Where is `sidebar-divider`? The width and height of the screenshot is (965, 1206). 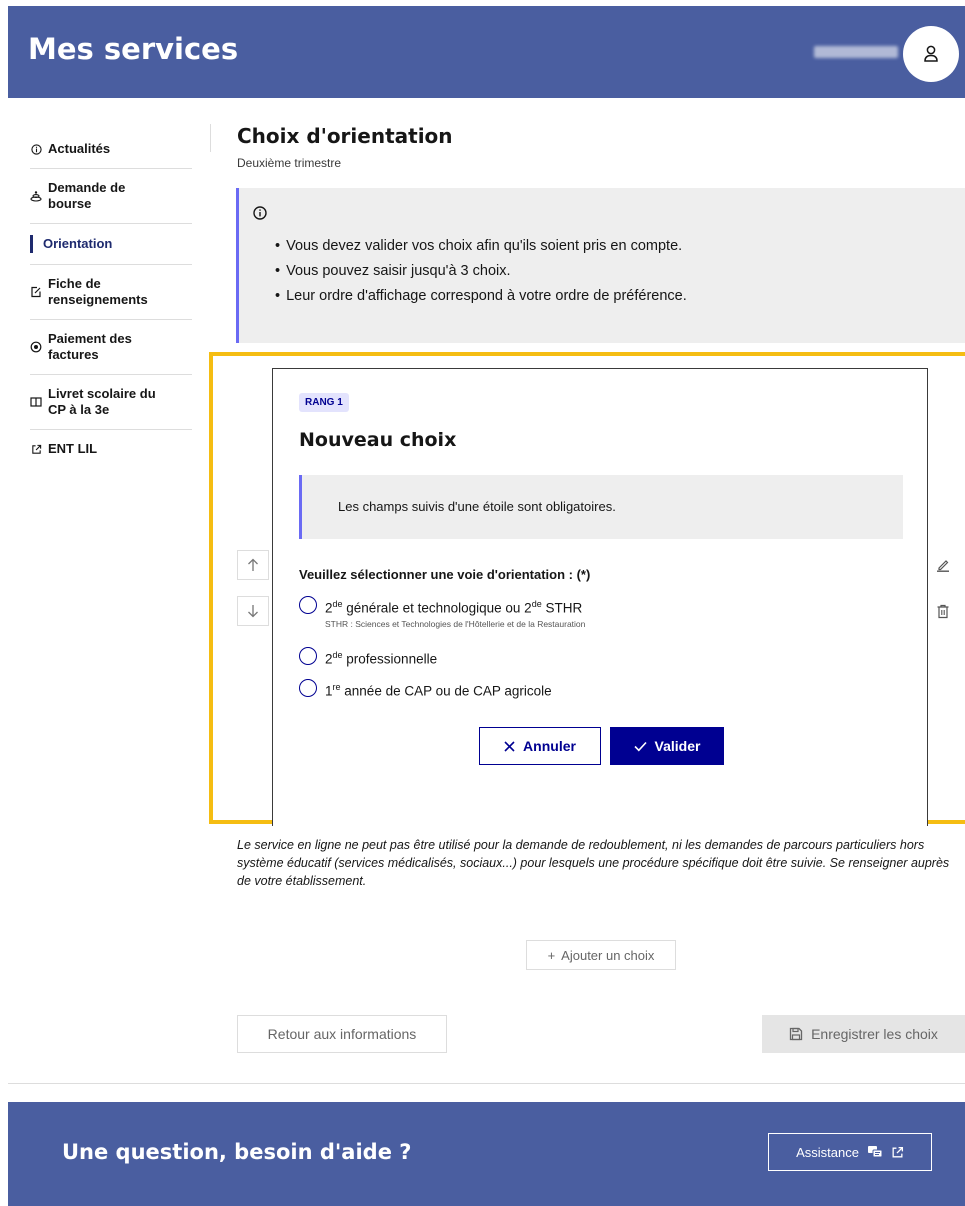
sidebar-divider is located at coordinates (210, 138).